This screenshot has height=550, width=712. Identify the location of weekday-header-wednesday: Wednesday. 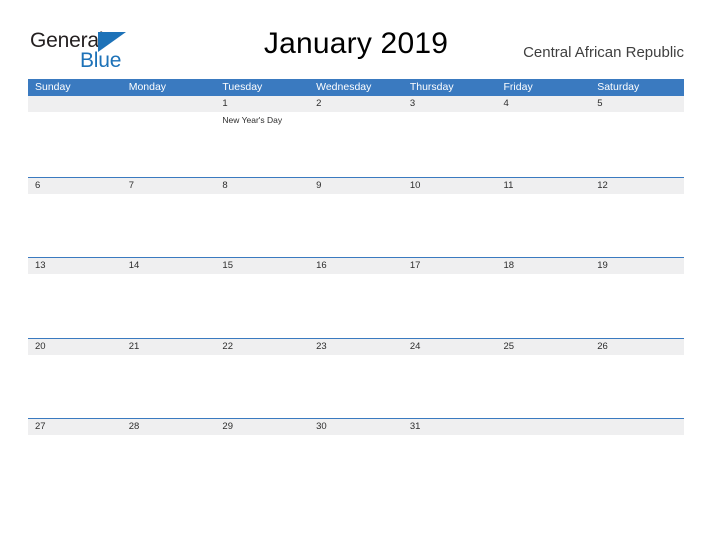
(344, 87).